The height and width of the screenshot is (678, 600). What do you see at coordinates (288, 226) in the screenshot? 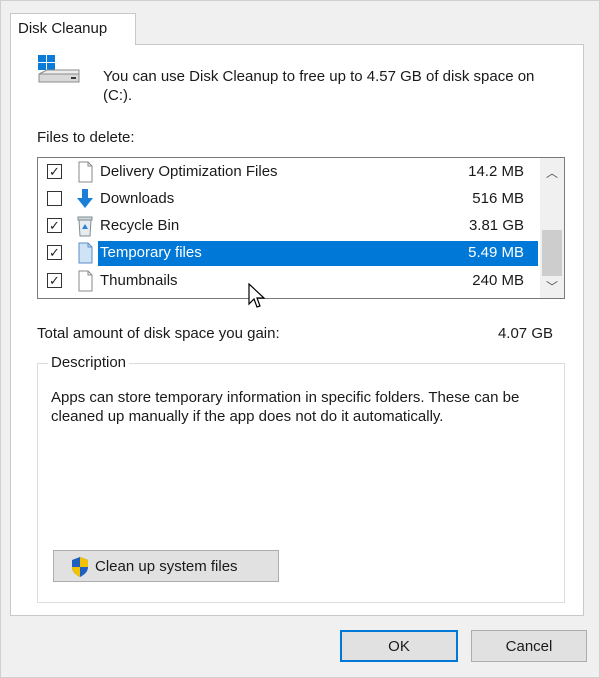
I see `list-item: ✓ Recycle Bin 3.81 GB` at bounding box center [288, 226].